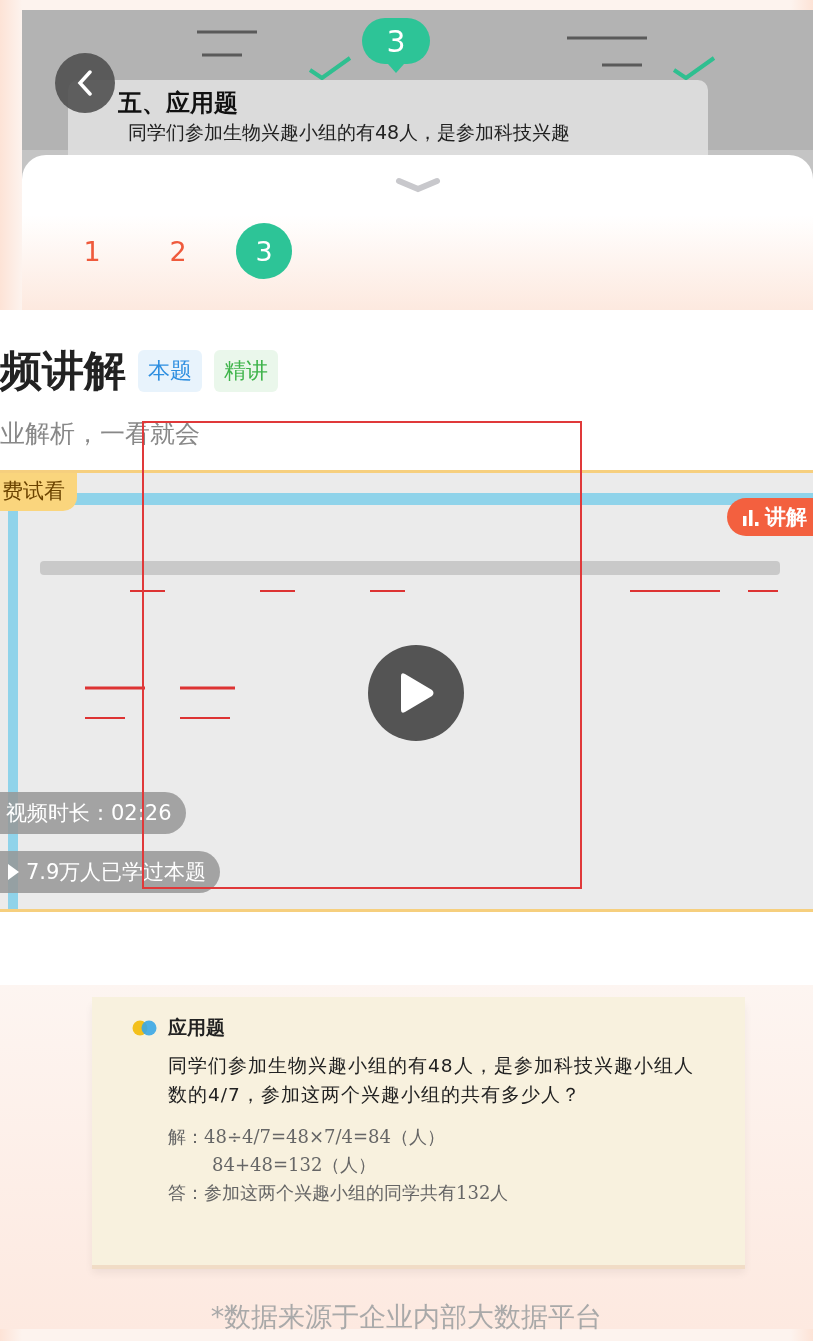 The image size is (813, 1341). What do you see at coordinates (196, 1027) in the screenshot?
I see `card-title: 应用题` at bounding box center [196, 1027].